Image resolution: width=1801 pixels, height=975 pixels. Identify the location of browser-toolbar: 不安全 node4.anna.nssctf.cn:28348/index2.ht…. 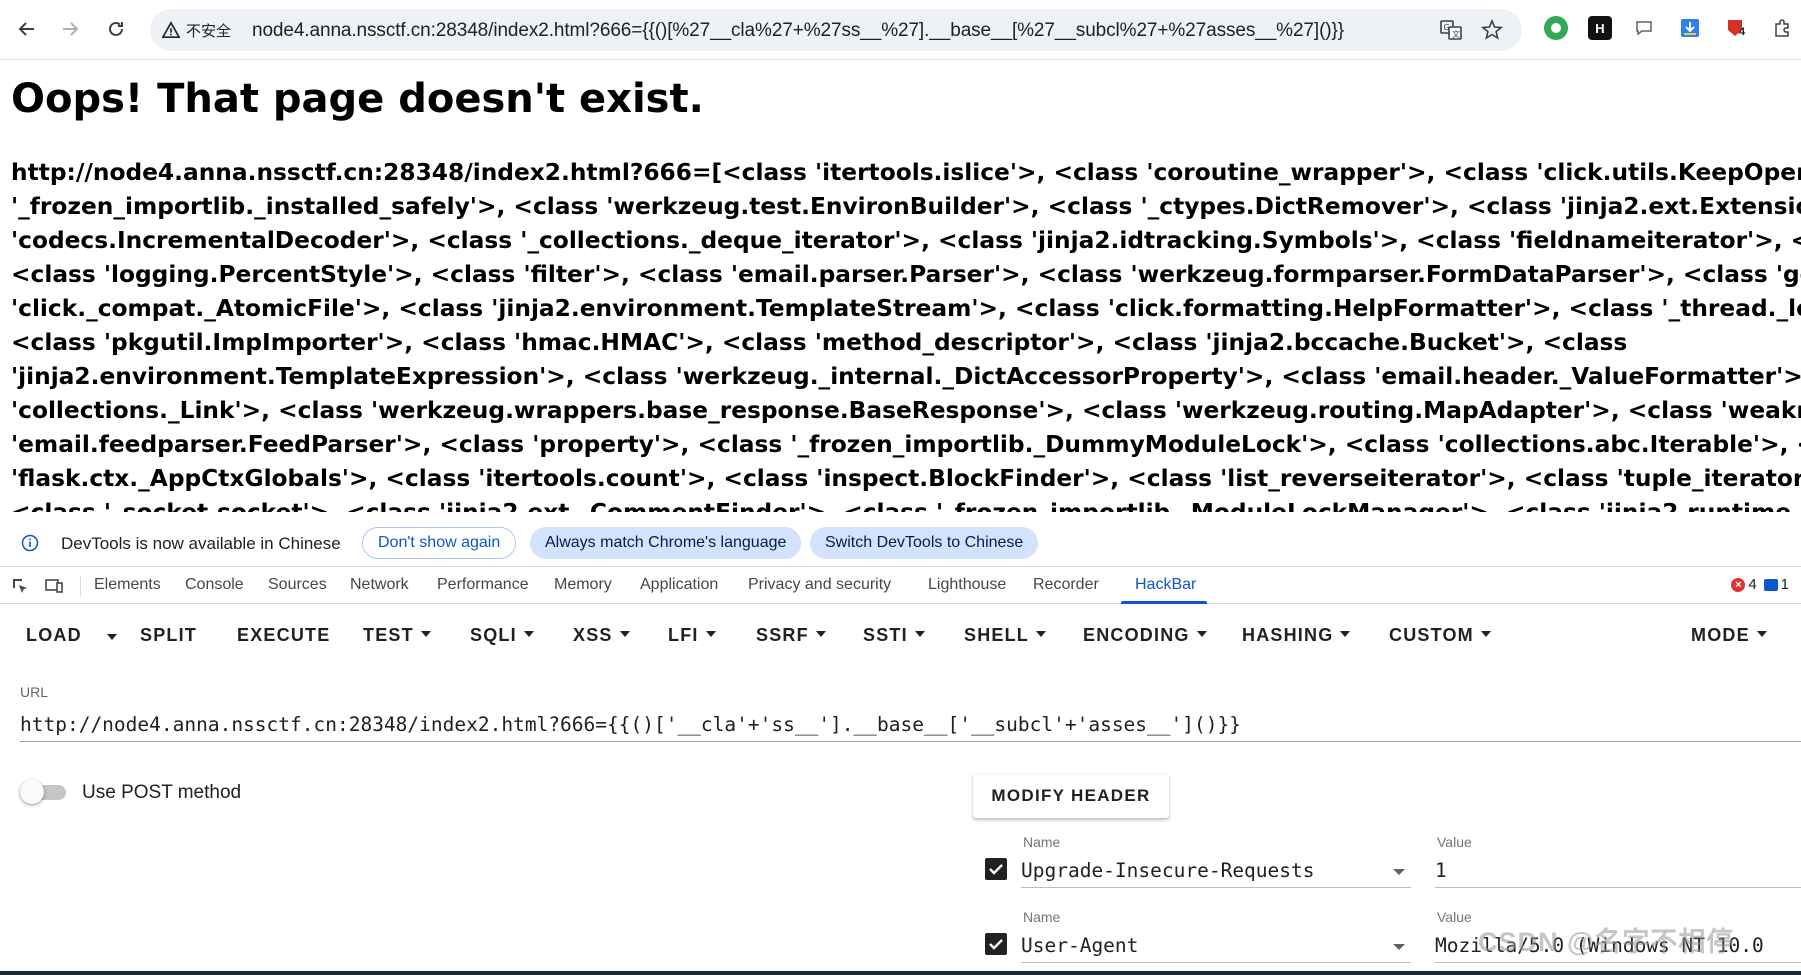
(900, 30).